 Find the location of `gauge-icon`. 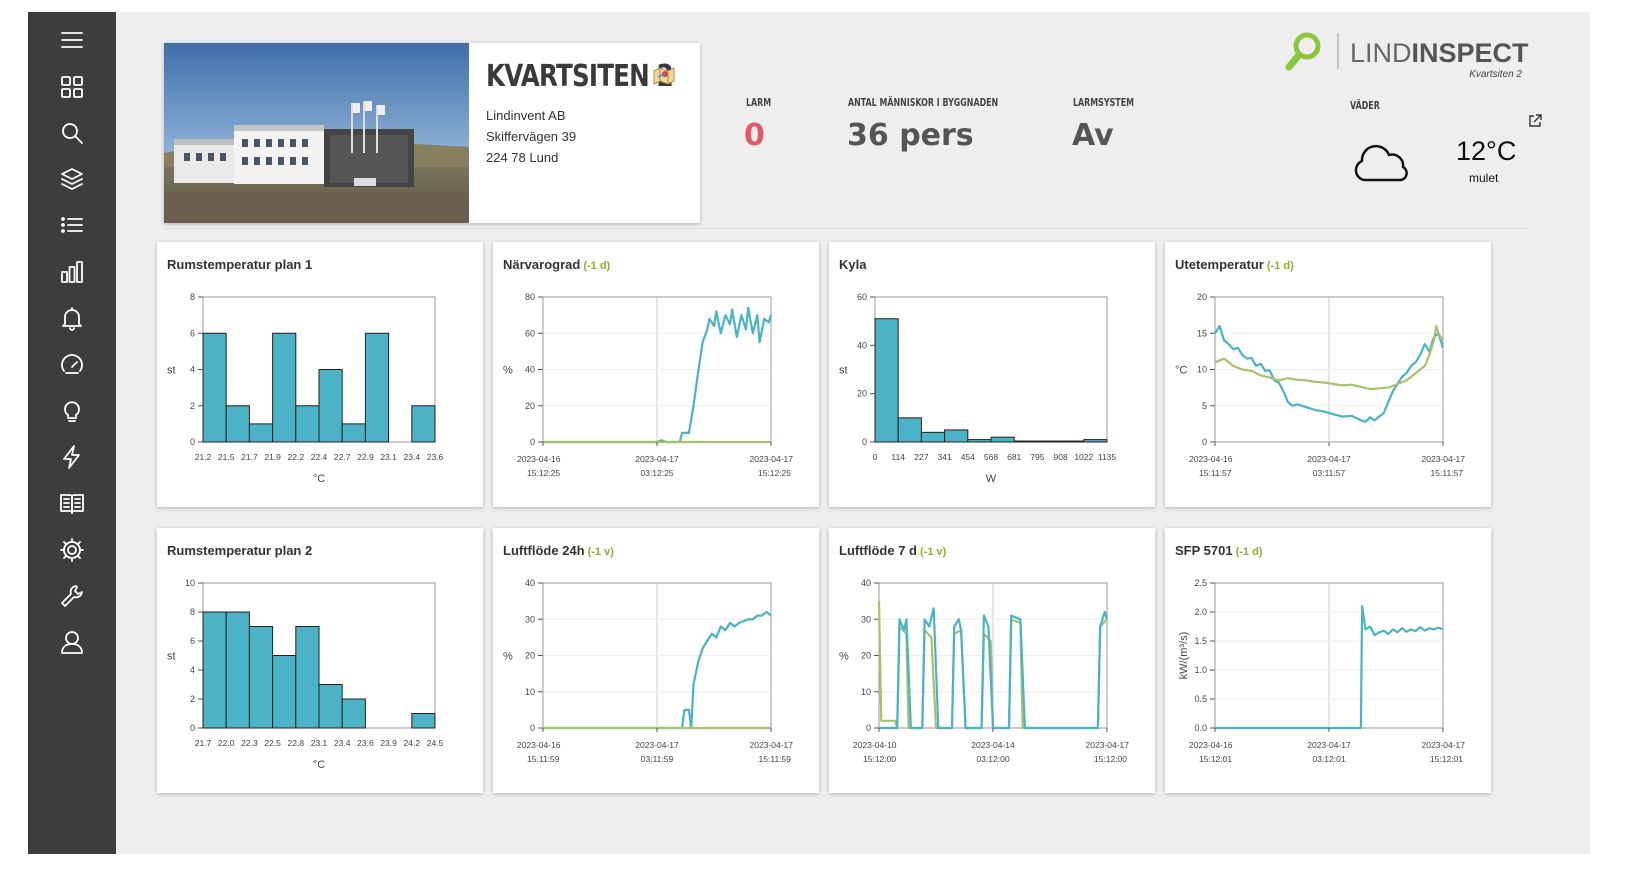

gauge-icon is located at coordinates (72, 365).